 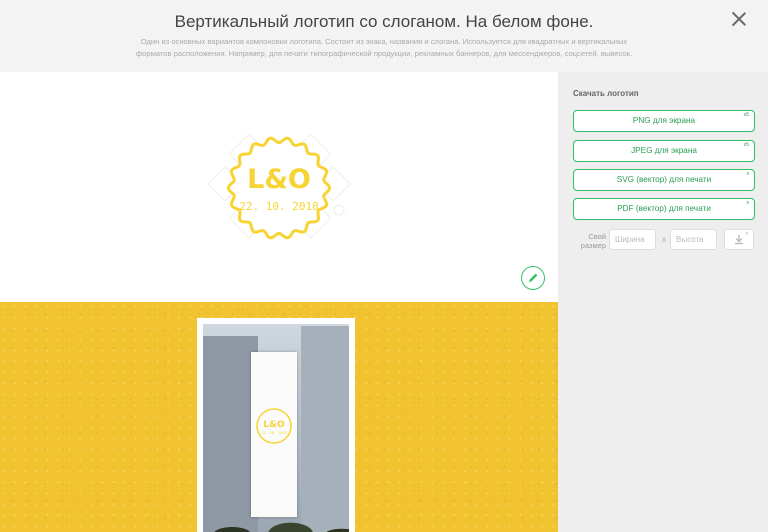 I want to click on trees, so click(x=276, y=511).